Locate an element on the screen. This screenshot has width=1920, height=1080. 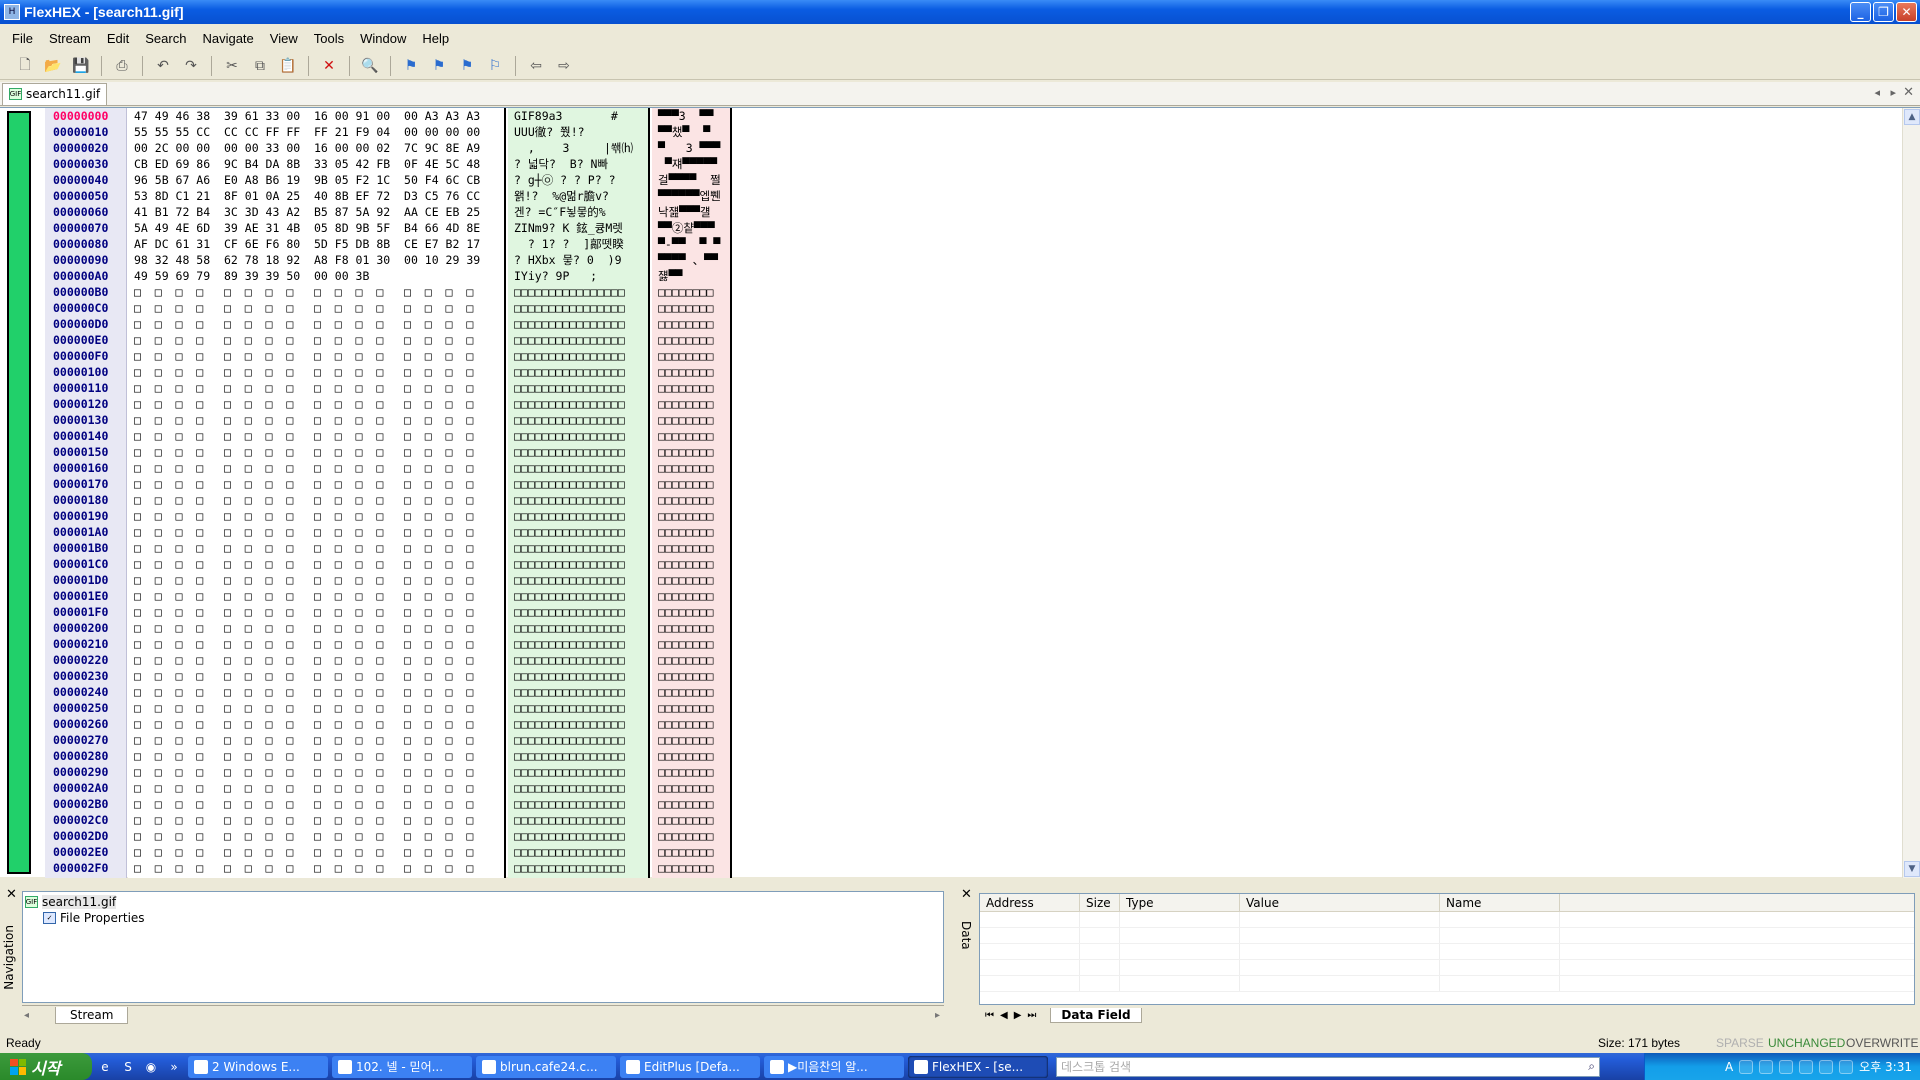
tab-scroll-right-icon: ▸ is located at coordinates (1893, 92).